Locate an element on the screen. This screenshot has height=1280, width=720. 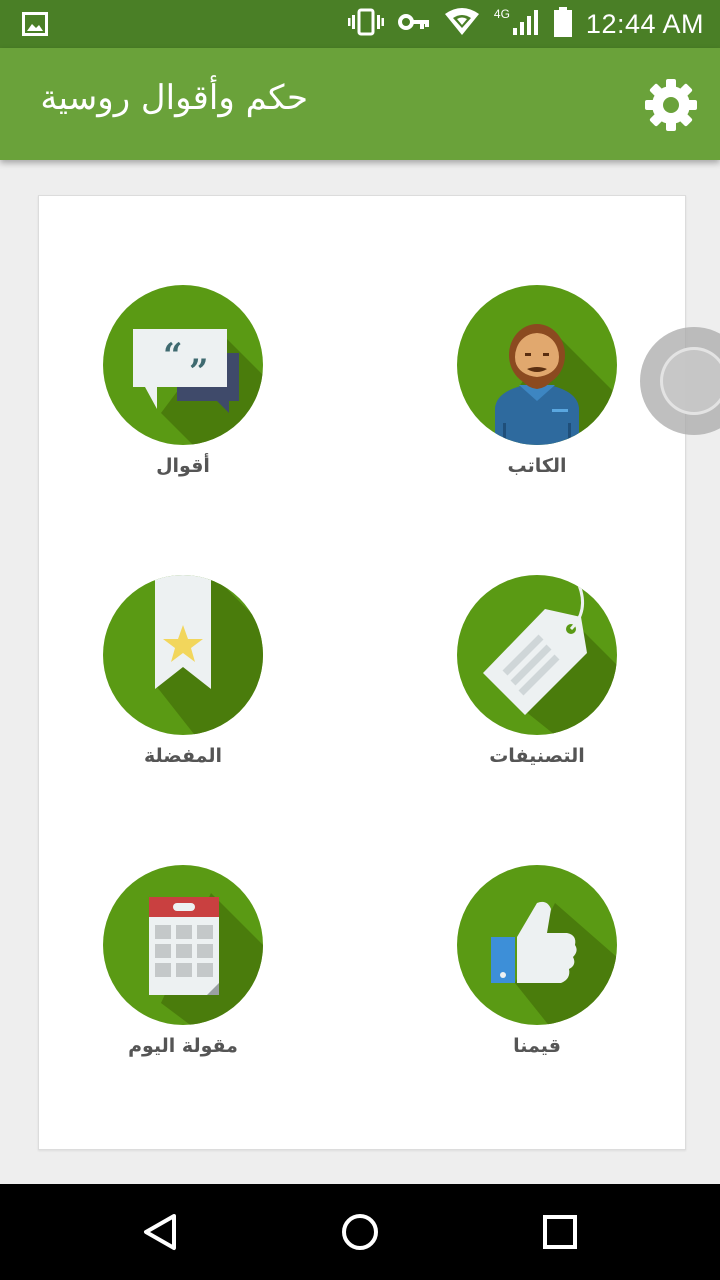
menu-item-categories: التصنيفات is located at coordinates (537, 693).